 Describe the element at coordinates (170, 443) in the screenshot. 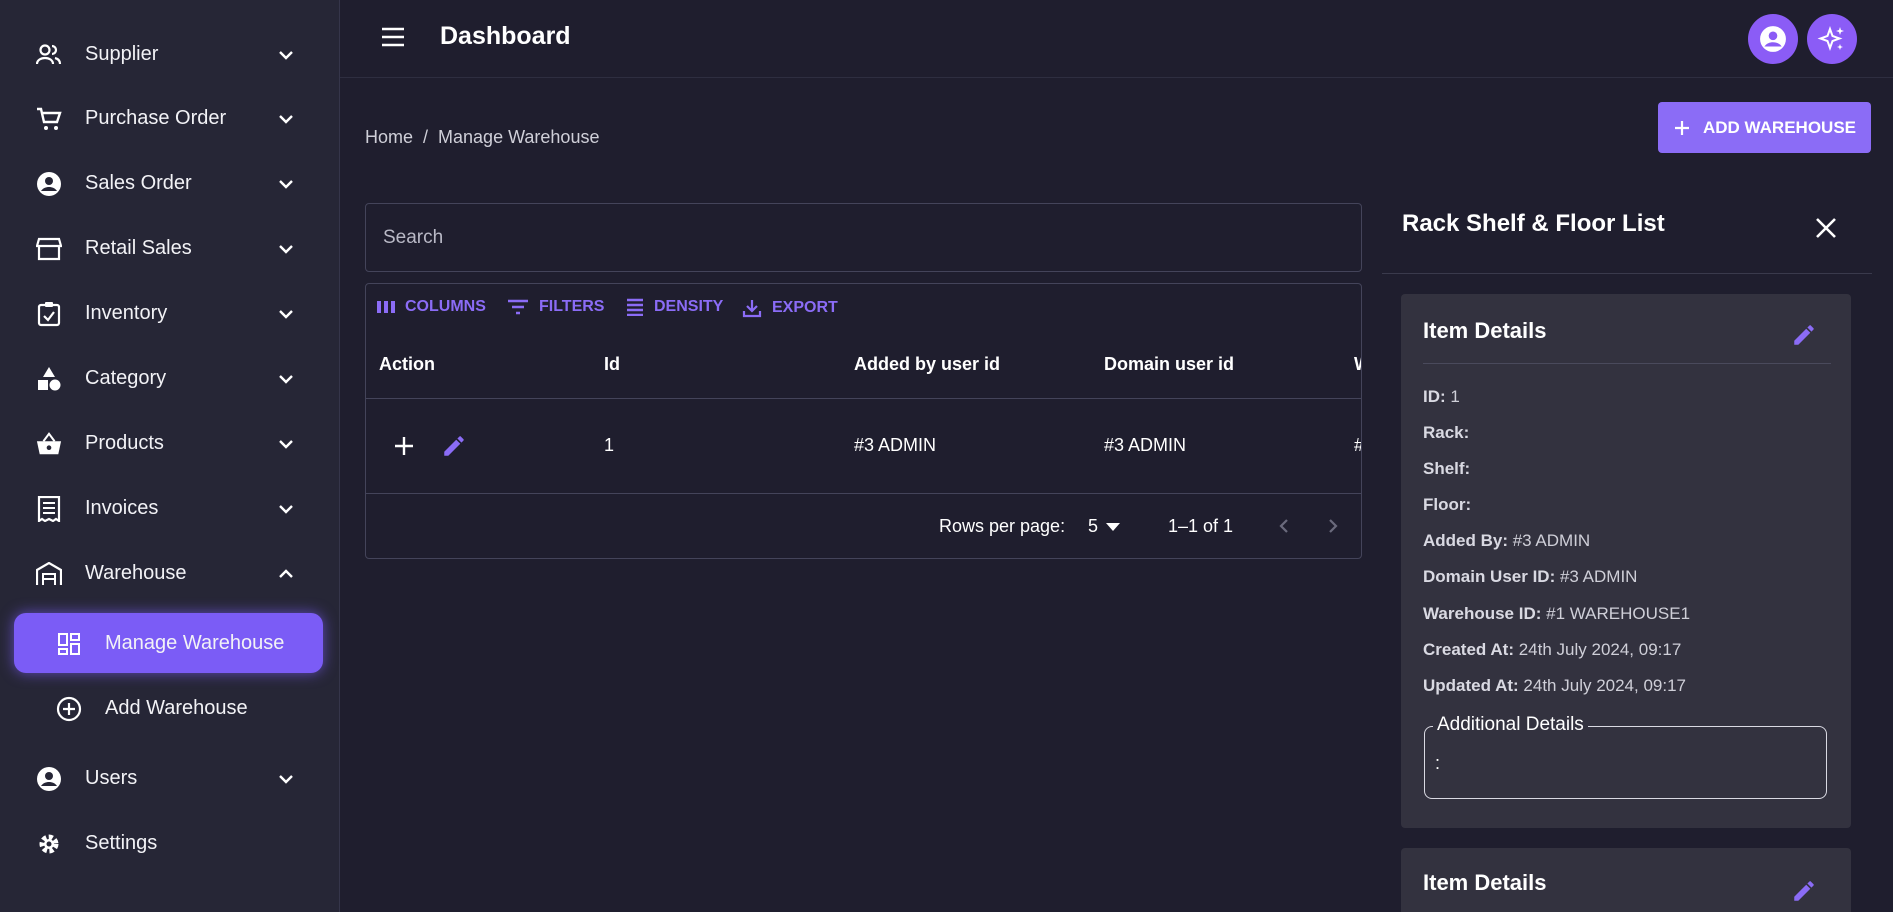

I see `sidebar-item-products: Products` at that location.